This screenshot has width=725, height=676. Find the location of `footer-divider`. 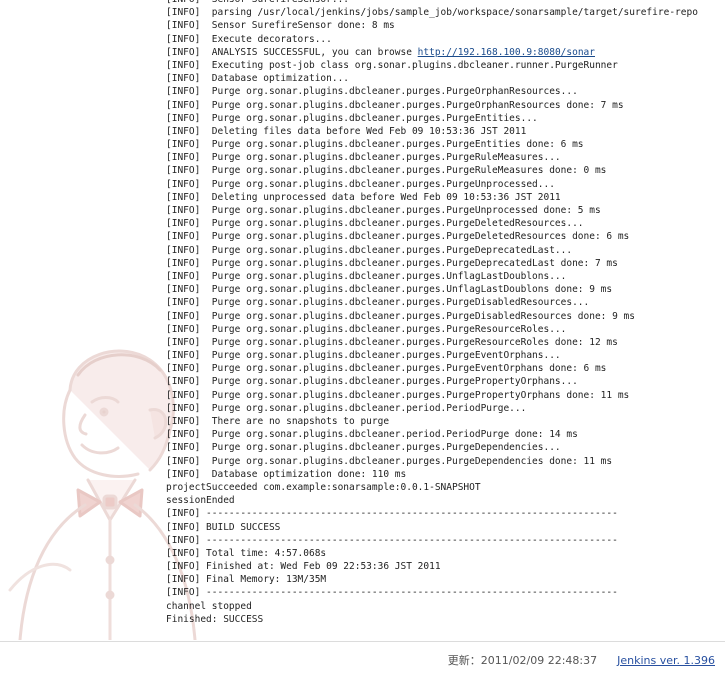

footer-divider is located at coordinates (362, 641).